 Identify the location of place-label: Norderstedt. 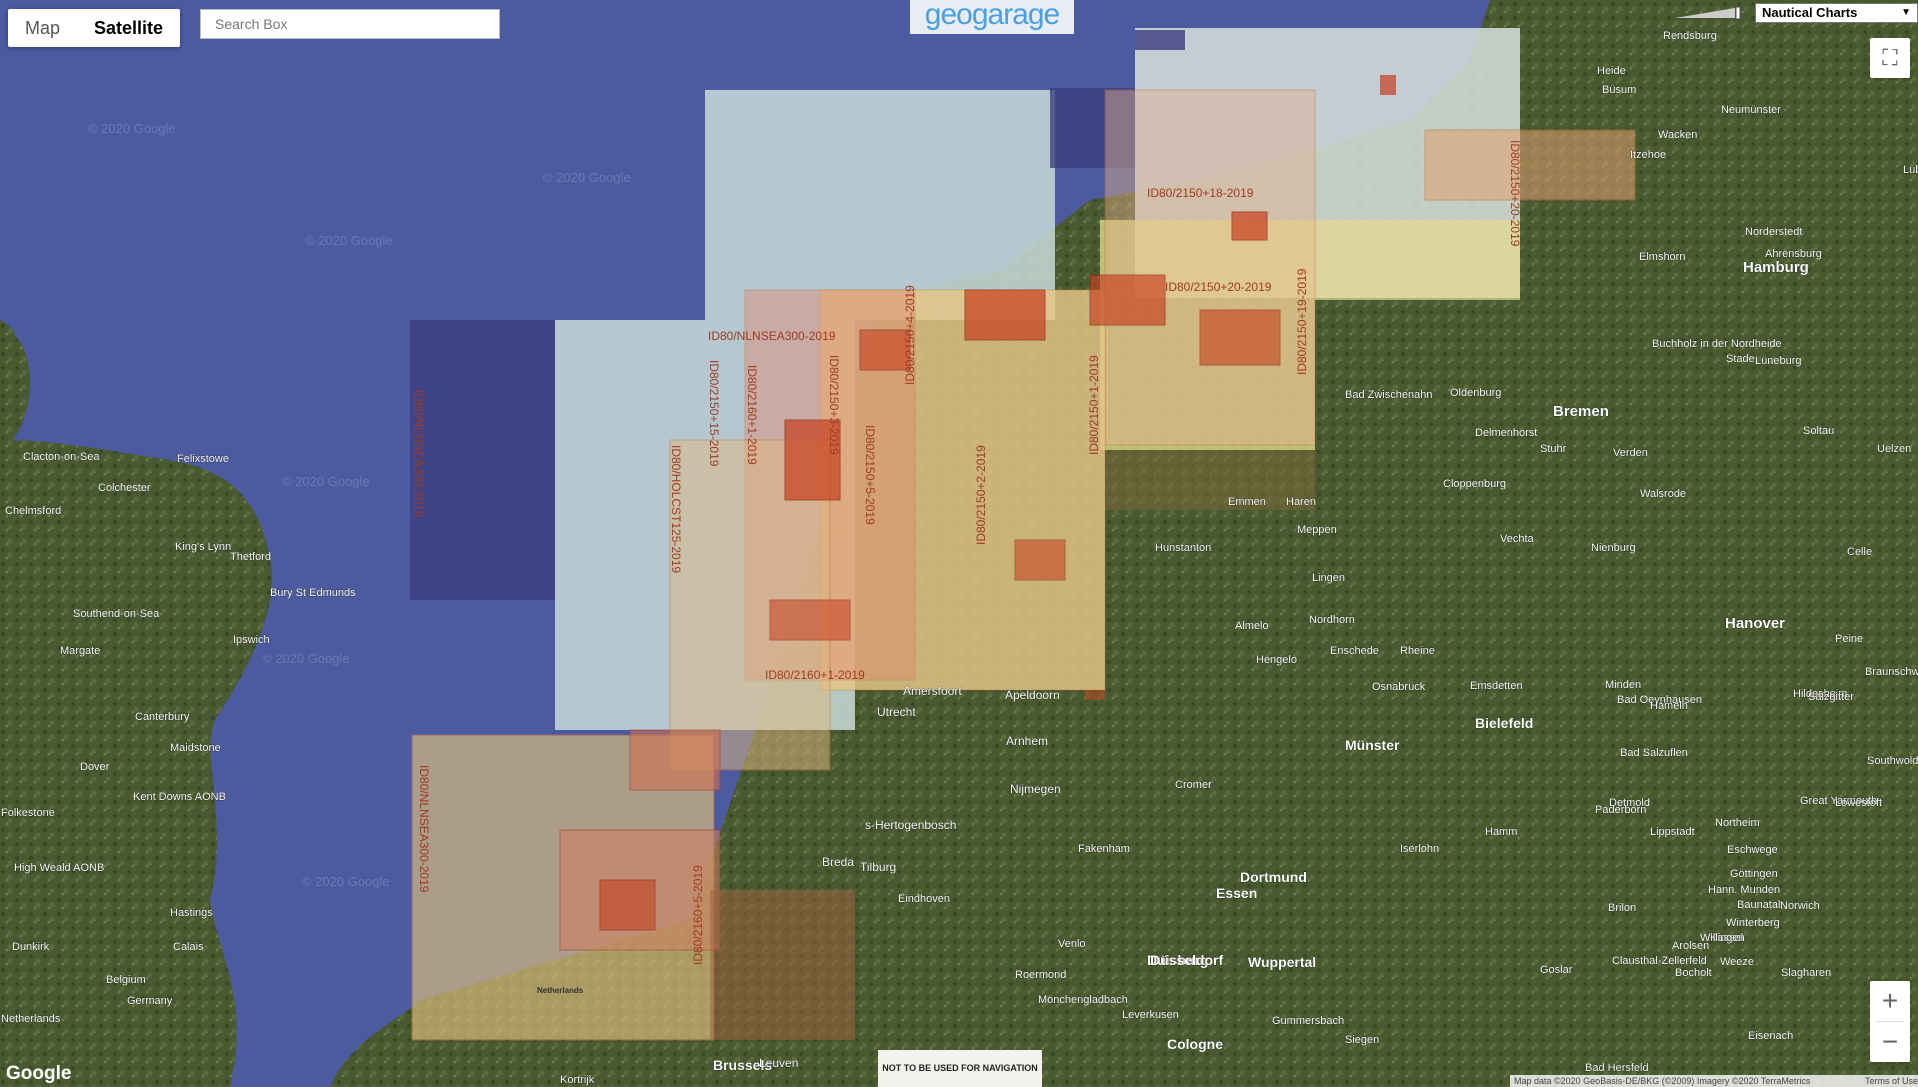
(1773, 232).